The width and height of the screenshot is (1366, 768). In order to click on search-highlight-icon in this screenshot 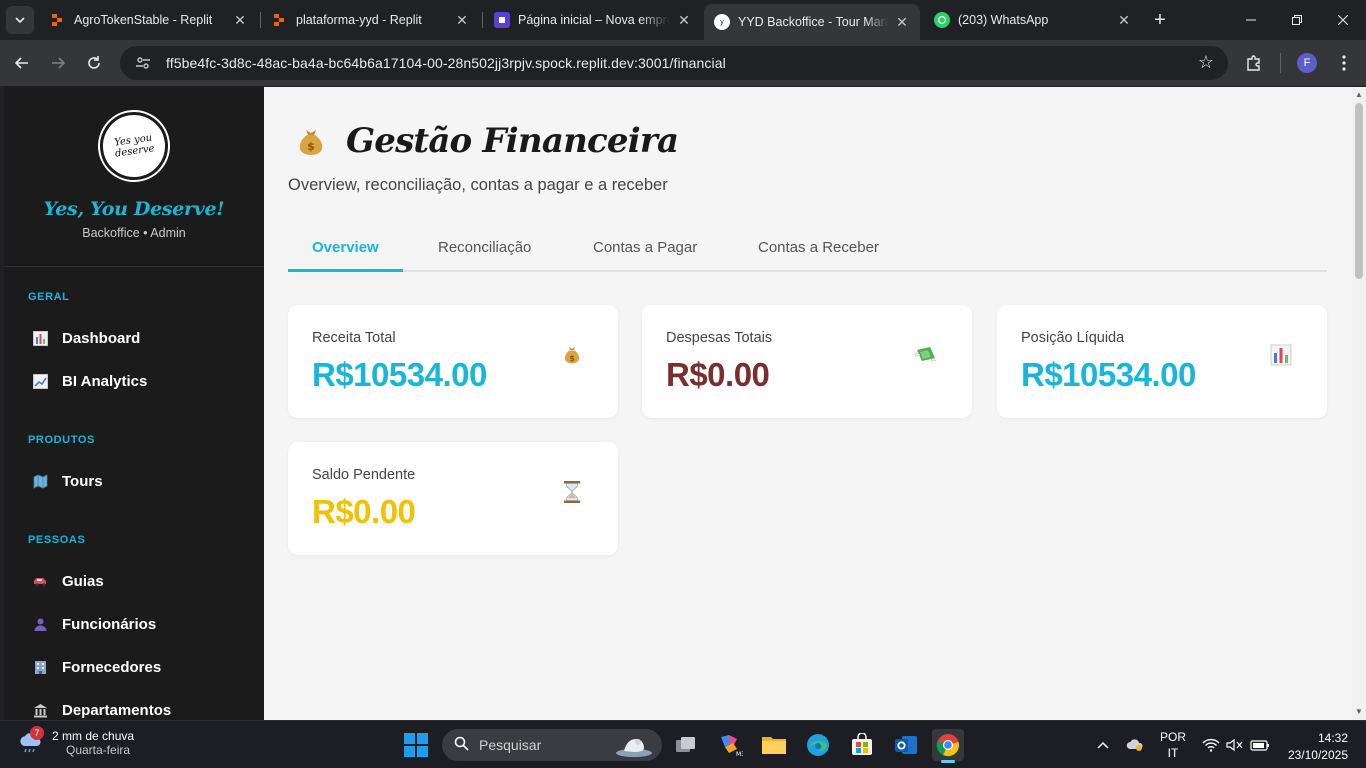, I will do `click(634, 745)`.